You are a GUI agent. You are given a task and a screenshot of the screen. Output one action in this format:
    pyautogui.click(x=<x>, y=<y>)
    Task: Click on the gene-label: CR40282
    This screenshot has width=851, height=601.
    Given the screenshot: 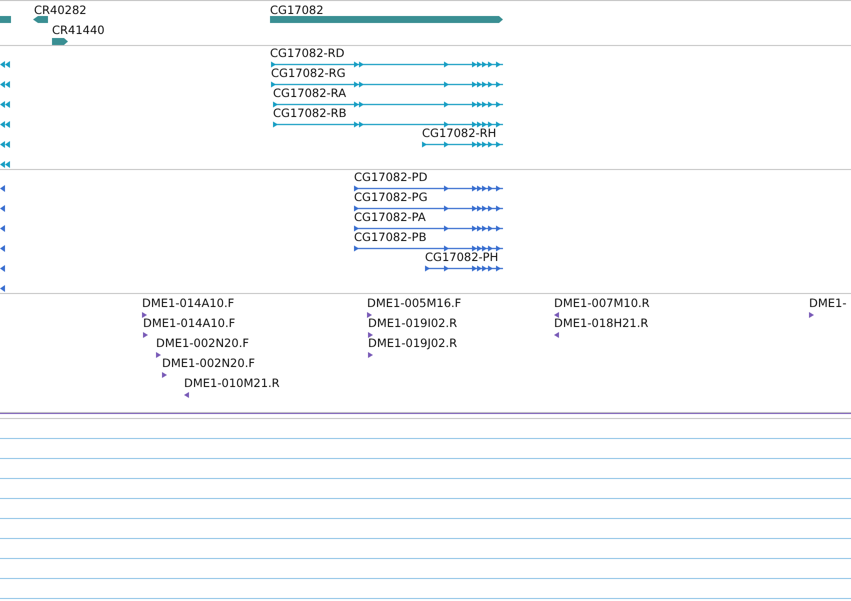 What is the action you would take?
    pyautogui.click(x=60, y=10)
    